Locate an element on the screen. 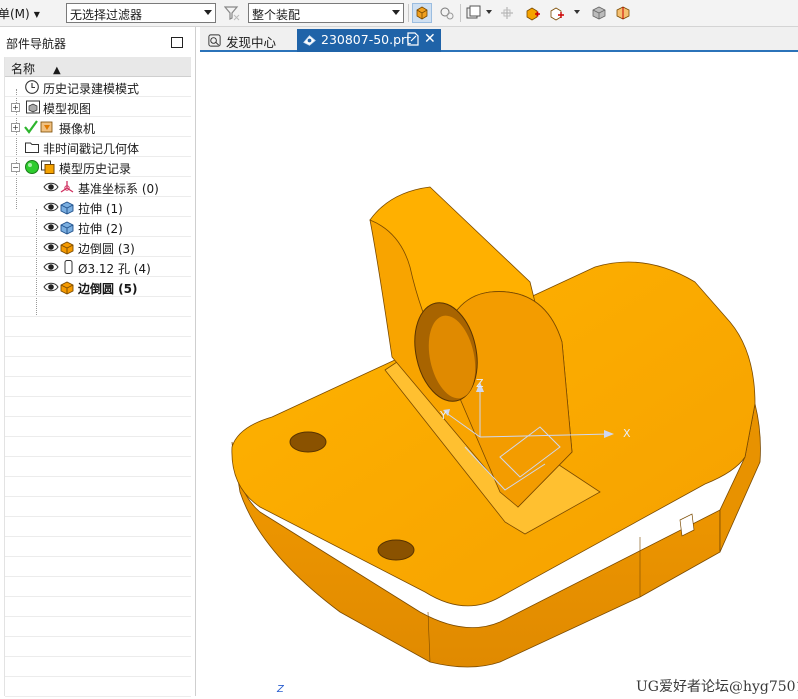  assembly-scope-value: 整个装配 is located at coordinates (276, 15).